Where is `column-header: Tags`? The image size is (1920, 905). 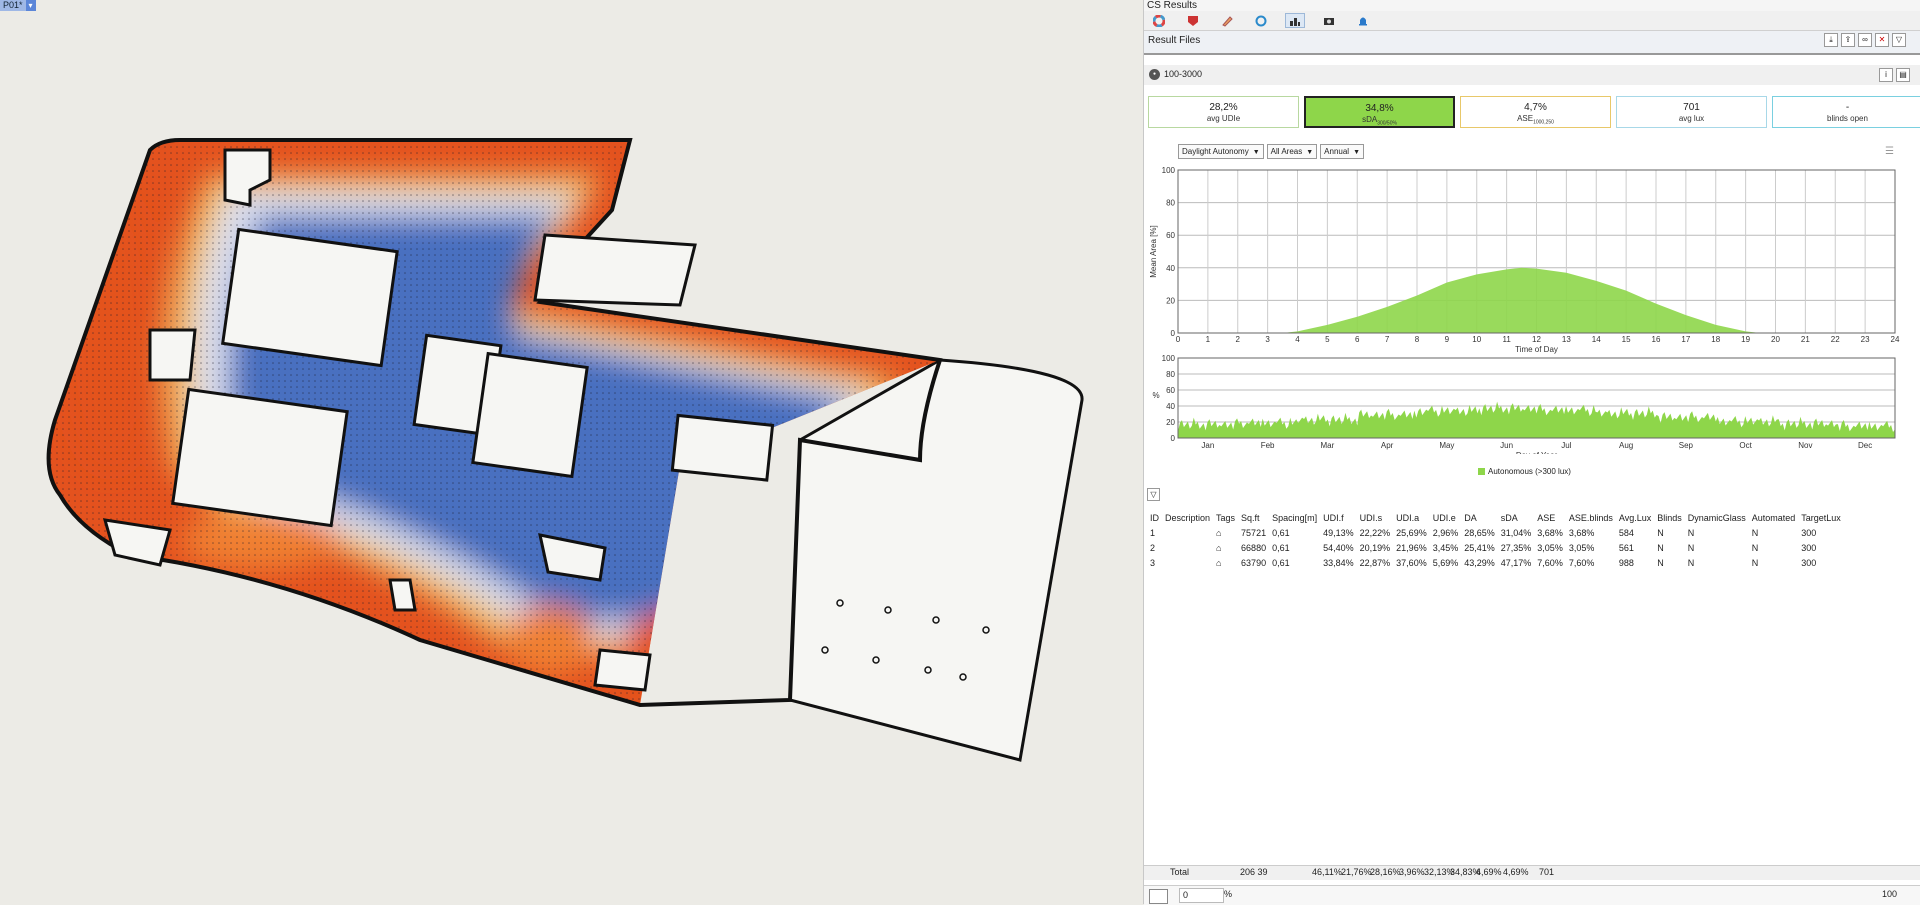
column-header: Tags is located at coordinates (1225, 517).